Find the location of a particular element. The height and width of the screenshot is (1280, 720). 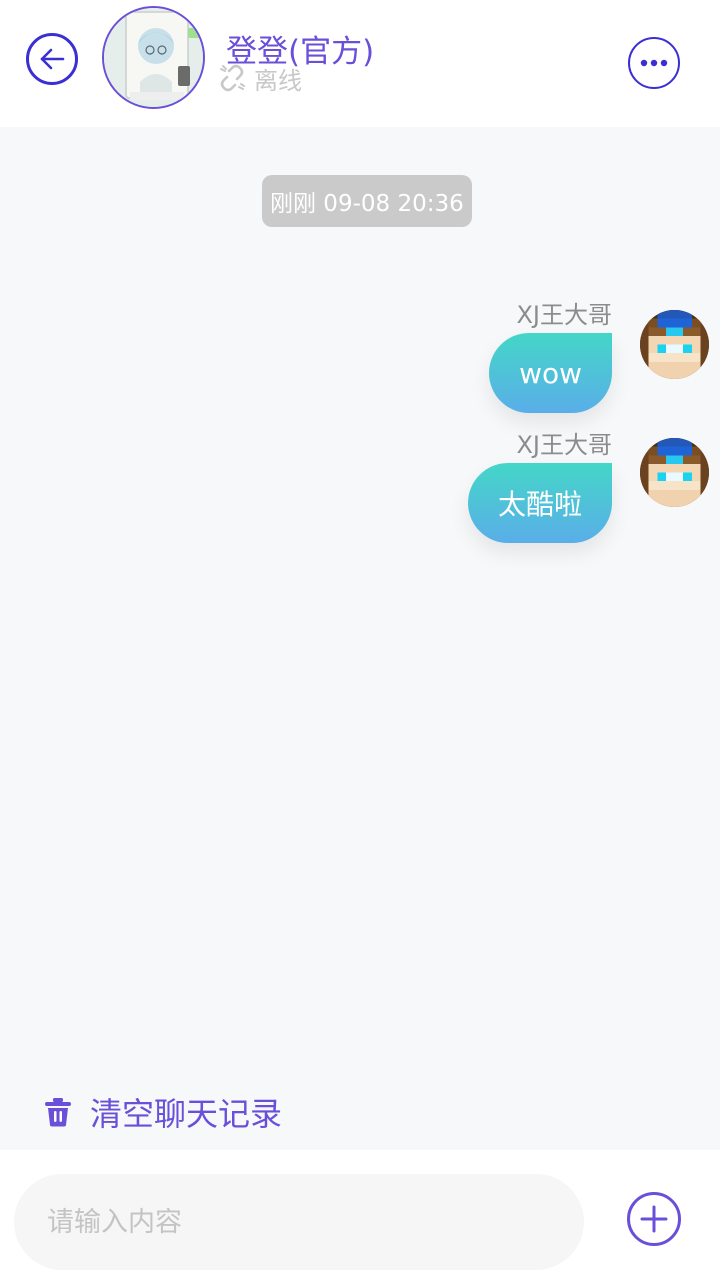

add-attachment-button is located at coordinates (654, 1219).